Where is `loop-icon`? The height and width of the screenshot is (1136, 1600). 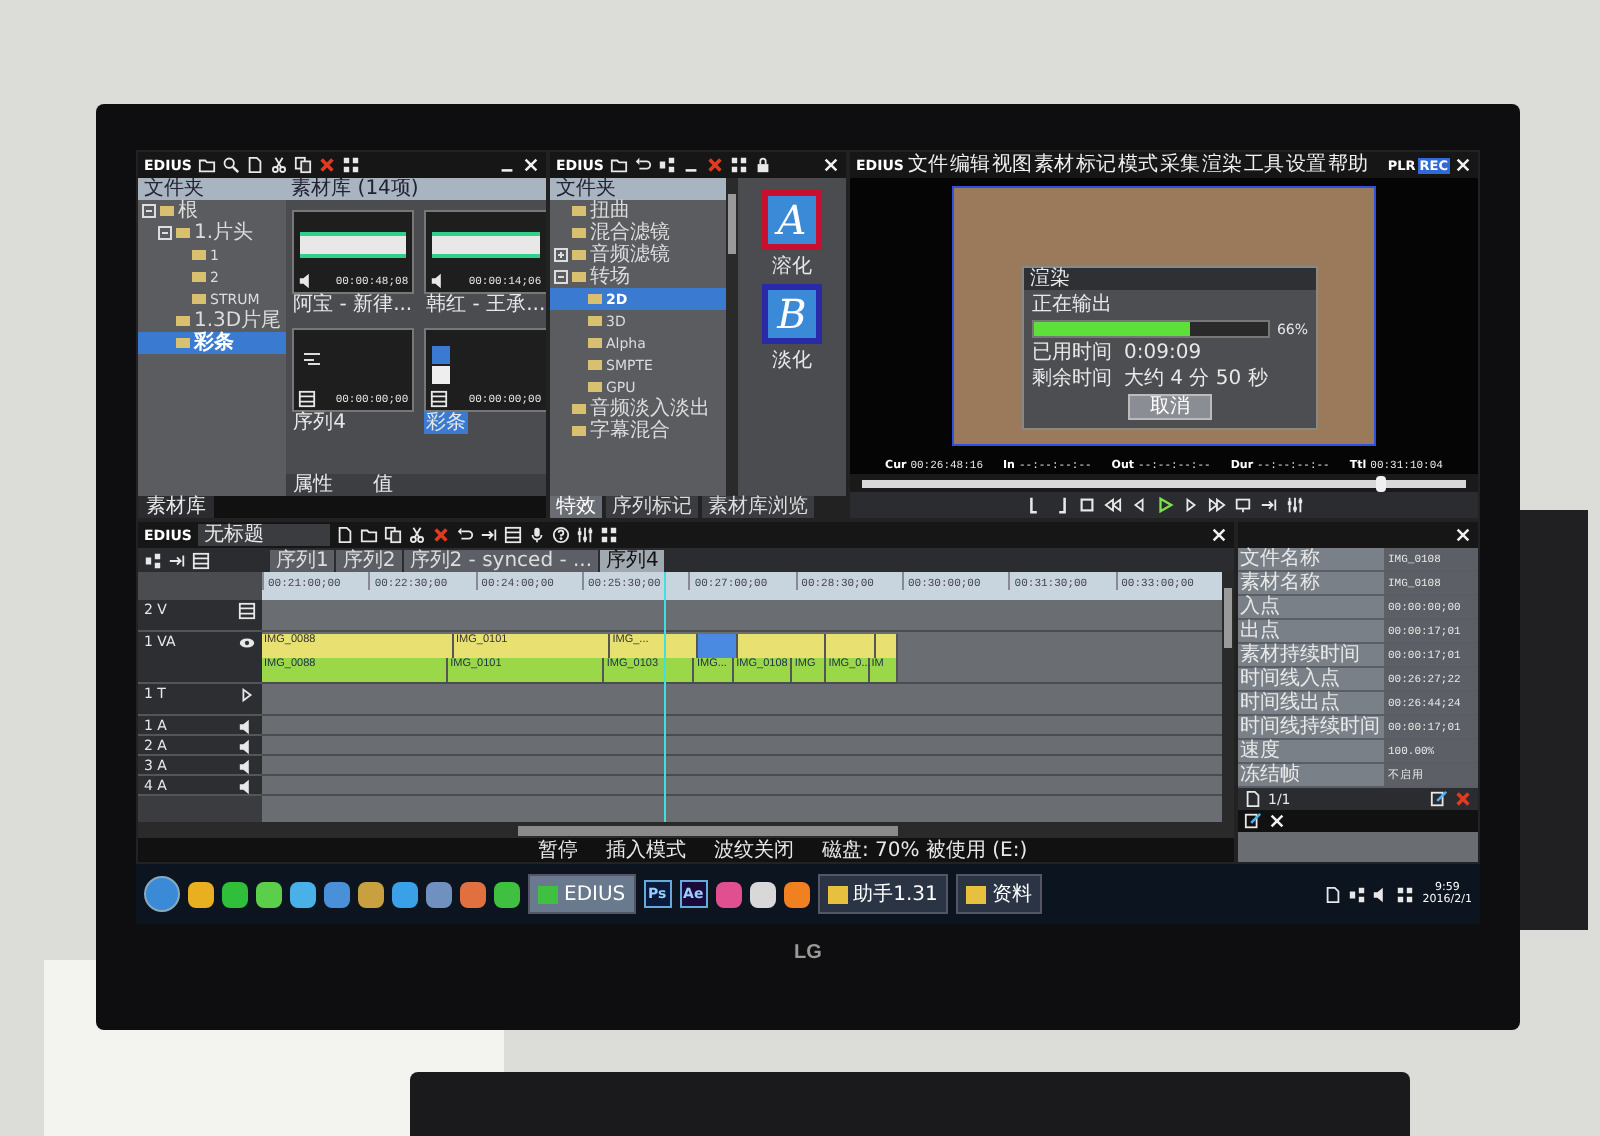 loop-icon is located at coordinates (1242, 505).